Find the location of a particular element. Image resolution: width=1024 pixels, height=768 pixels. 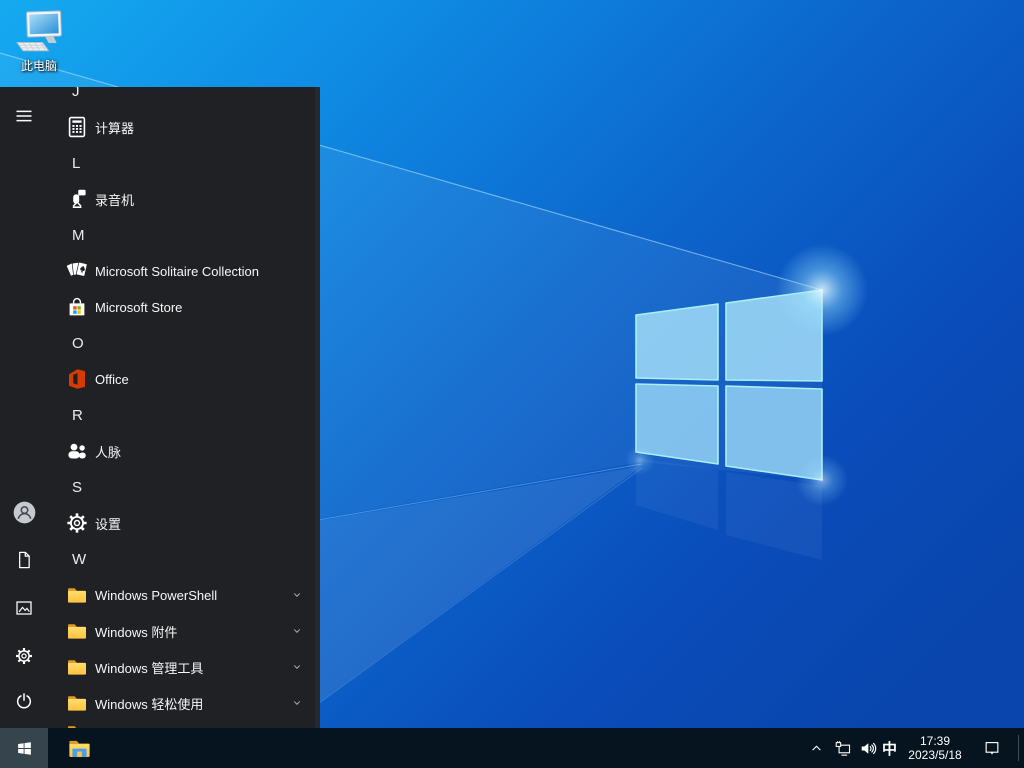

tray-clock: 17:39 2023/5/18 is located at coordinates (935, 748).